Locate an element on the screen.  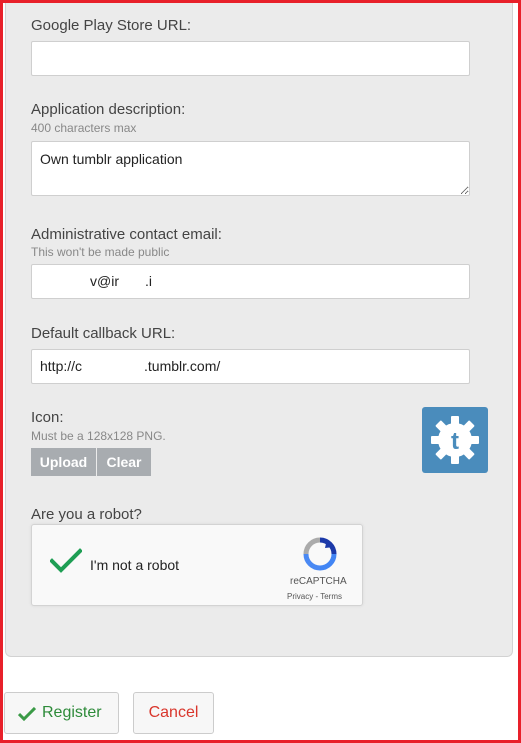
recaptcha-brand: reCAPTCHA is located at coordinates (318, 581).